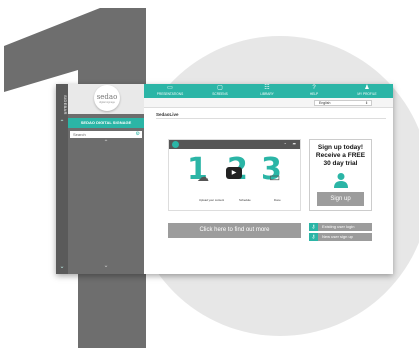  What do you see at coordinates (234, 230) in the screenshot?
I see `find-out-more-button: Click here to find out more` at bounding box center [234, 230].